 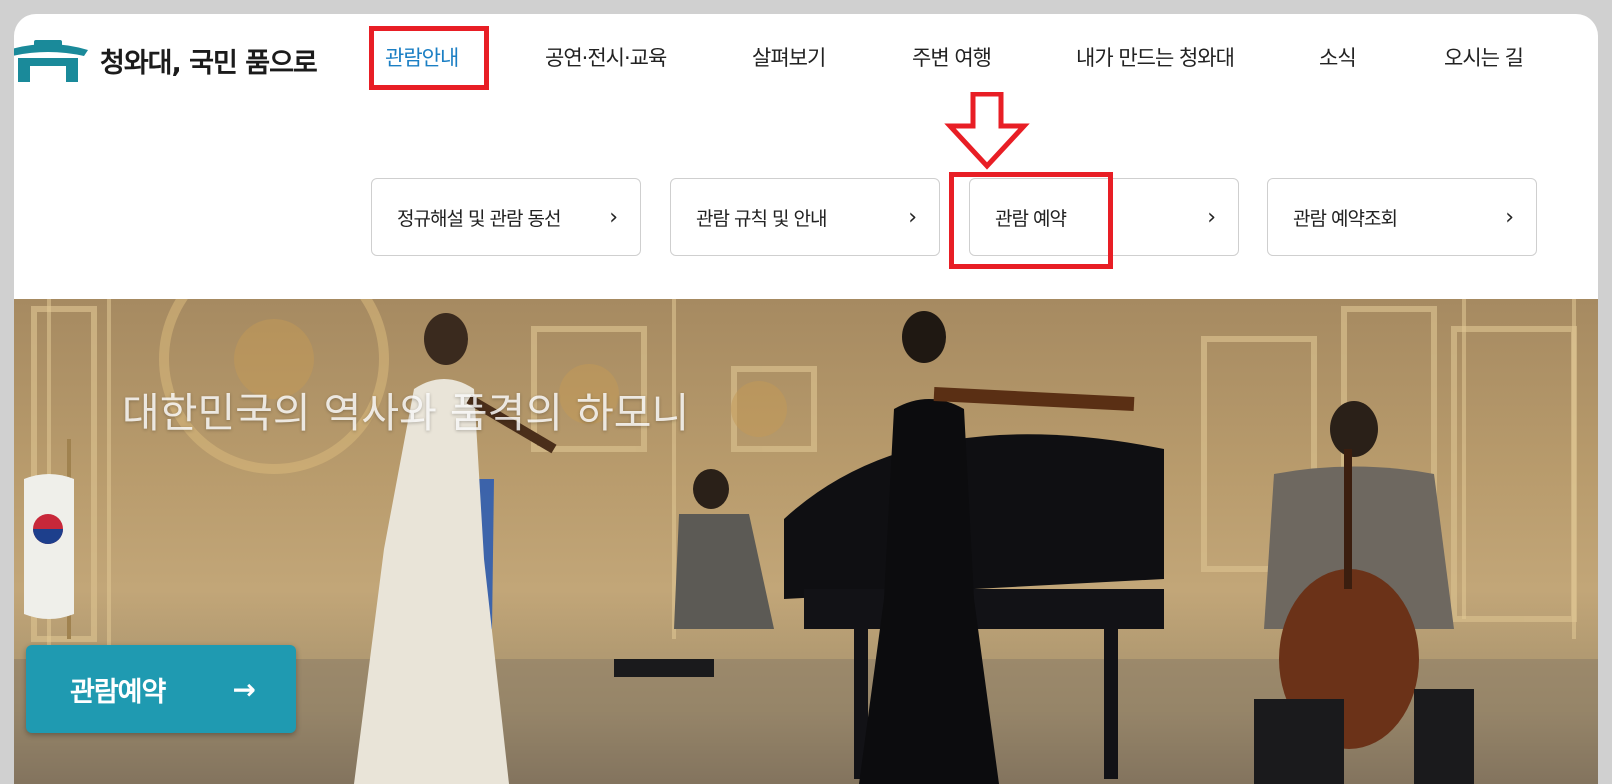 I want to click on nav-item-my-cheongwadae: 내가 만드는 청와대, so click(x=1155, y=57).